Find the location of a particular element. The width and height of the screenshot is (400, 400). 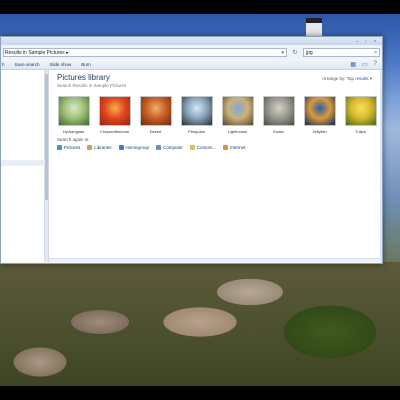

wallpaper-lighthouse is located at coordinates (314, 28).